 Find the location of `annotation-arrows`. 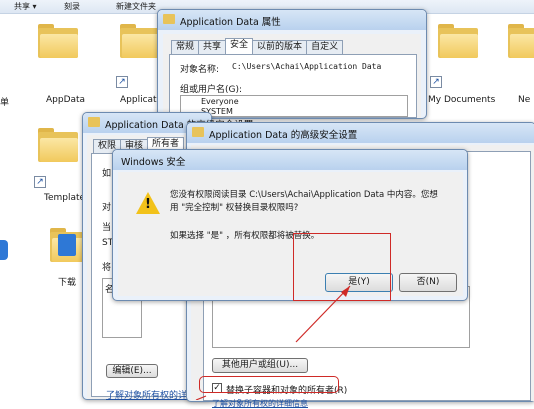

annotation-arrows is located at coordinates (273, 342).